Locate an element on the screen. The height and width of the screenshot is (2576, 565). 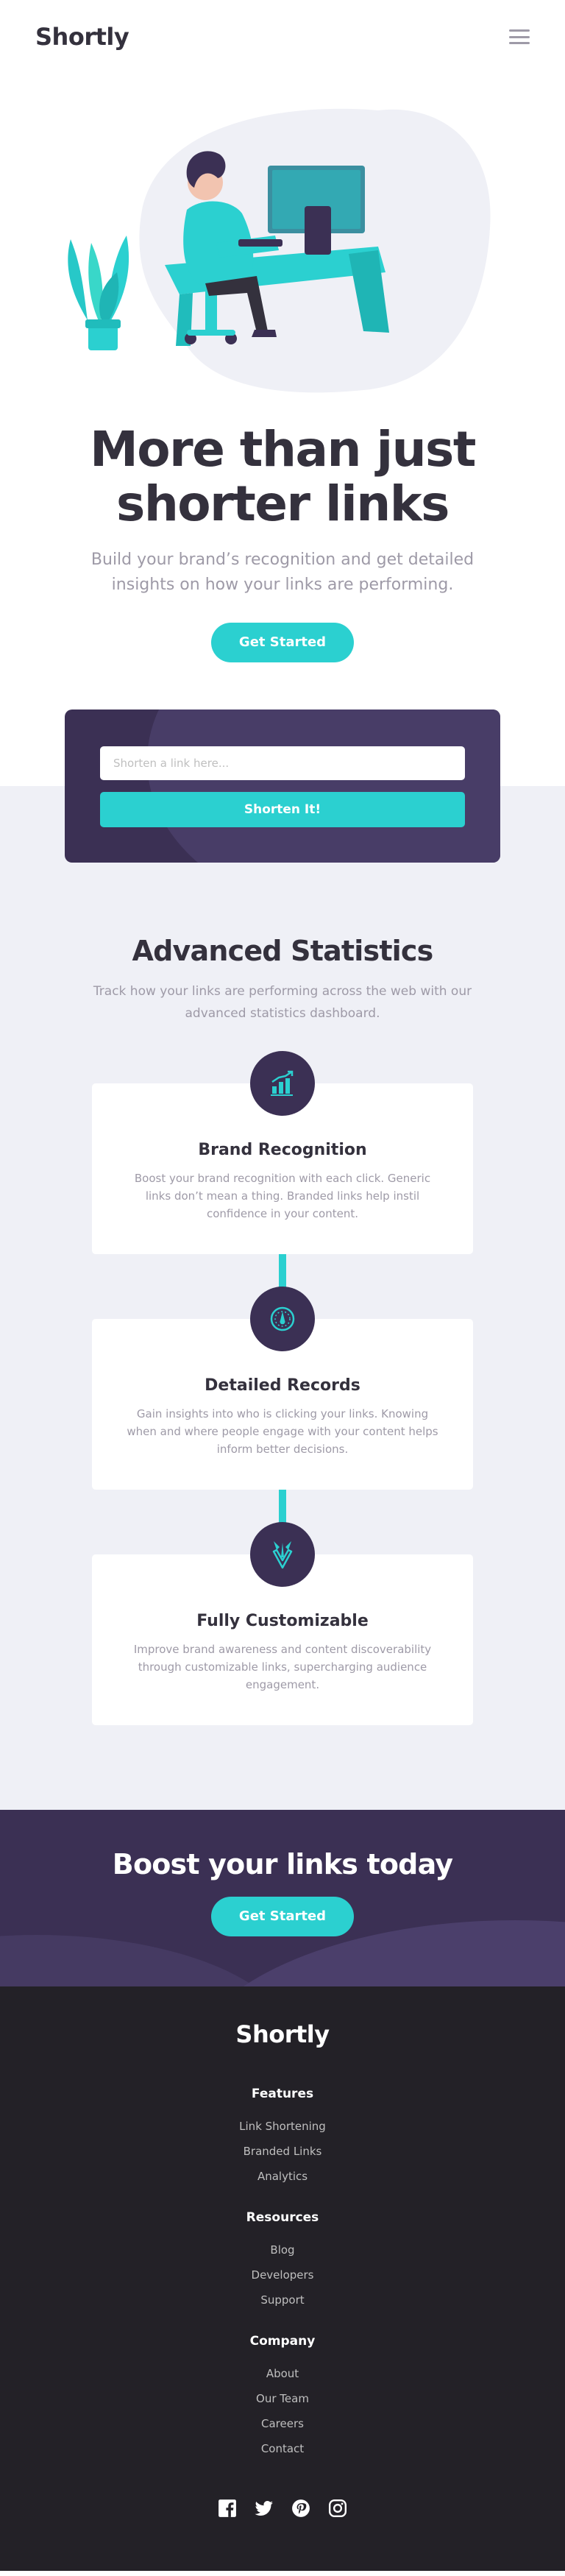
footer-company: Company About Our Team Careers Contact is located at coordinates (282, 2395).